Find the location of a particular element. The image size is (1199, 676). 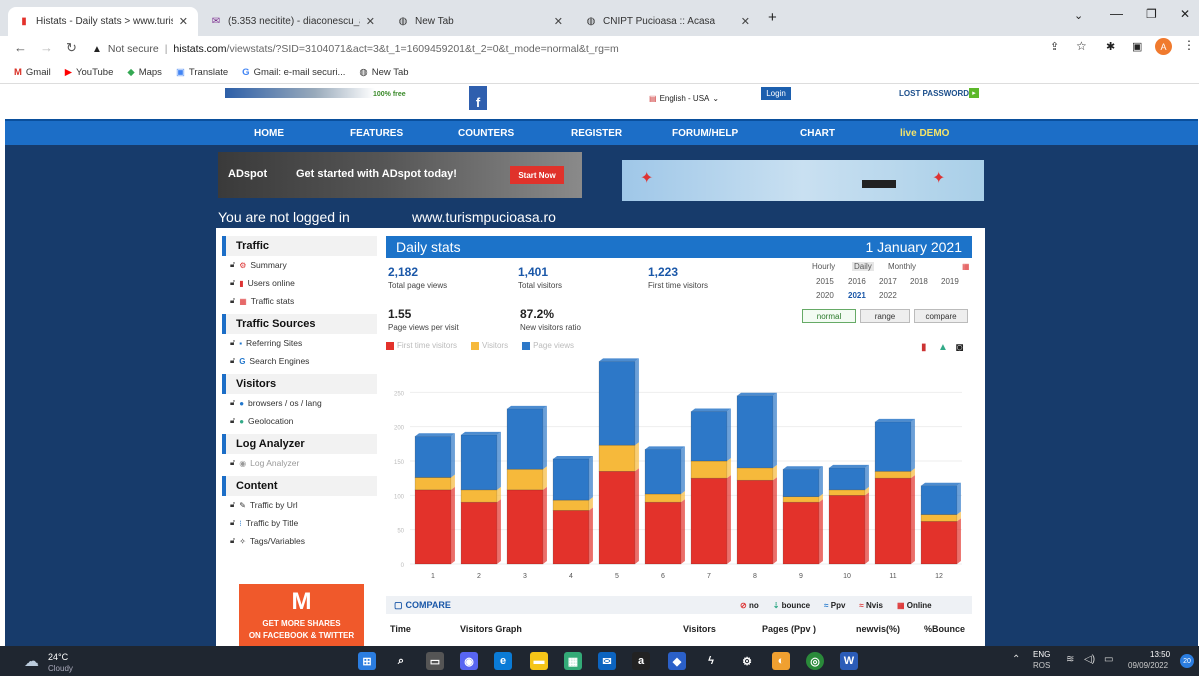

sidebar-item-traffic-by-url: 🔓︎ ✎ Traffic by Url is located at coordinates (299, 505).